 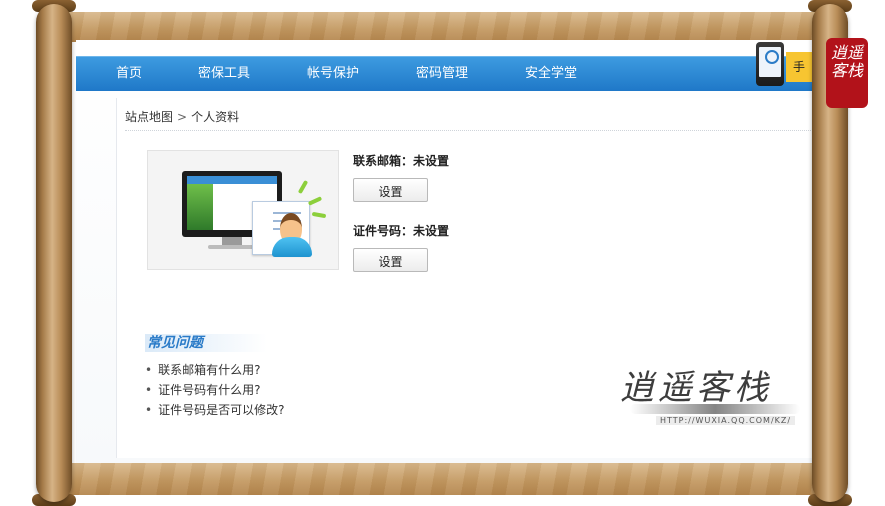 What do you see at coordinates (401, 161) in the screenshot?
I see `email-status: 联系邮箱：未设置` at bounding box center [401, 161].